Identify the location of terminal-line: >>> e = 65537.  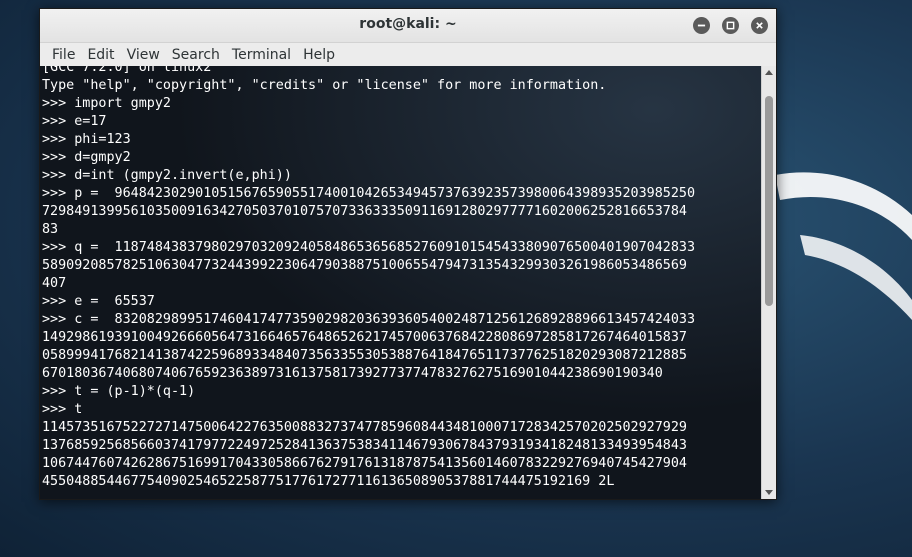
(98, 301).